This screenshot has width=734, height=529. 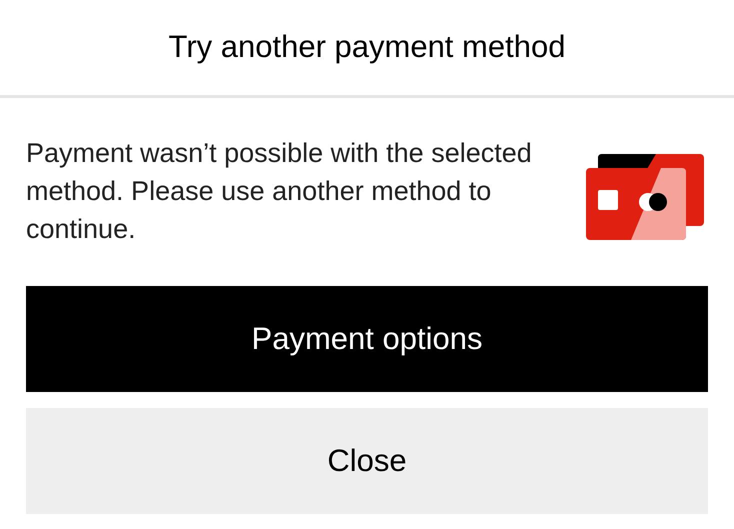 What do you see at coordinates (645, 197) in the screenshot?
I see `credit-cards-icon` at bounding box center [645, 197].